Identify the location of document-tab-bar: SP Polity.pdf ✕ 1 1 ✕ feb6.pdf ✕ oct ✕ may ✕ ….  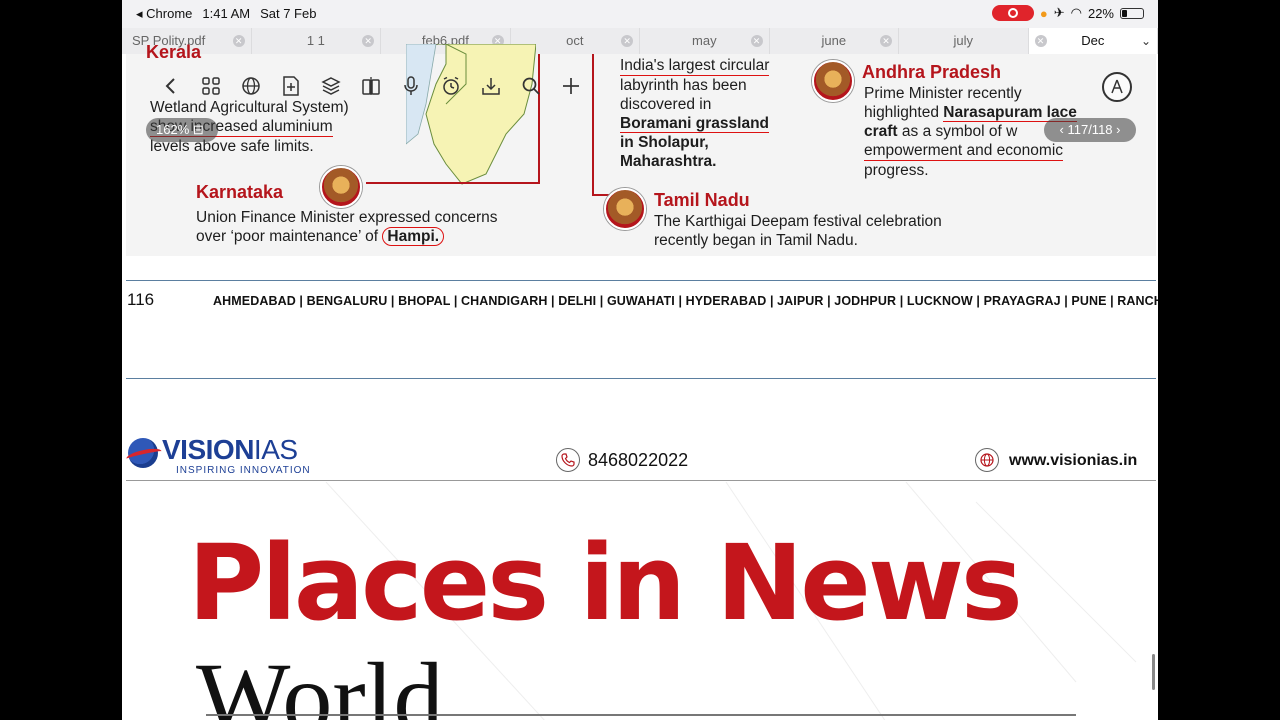
(640, 41).